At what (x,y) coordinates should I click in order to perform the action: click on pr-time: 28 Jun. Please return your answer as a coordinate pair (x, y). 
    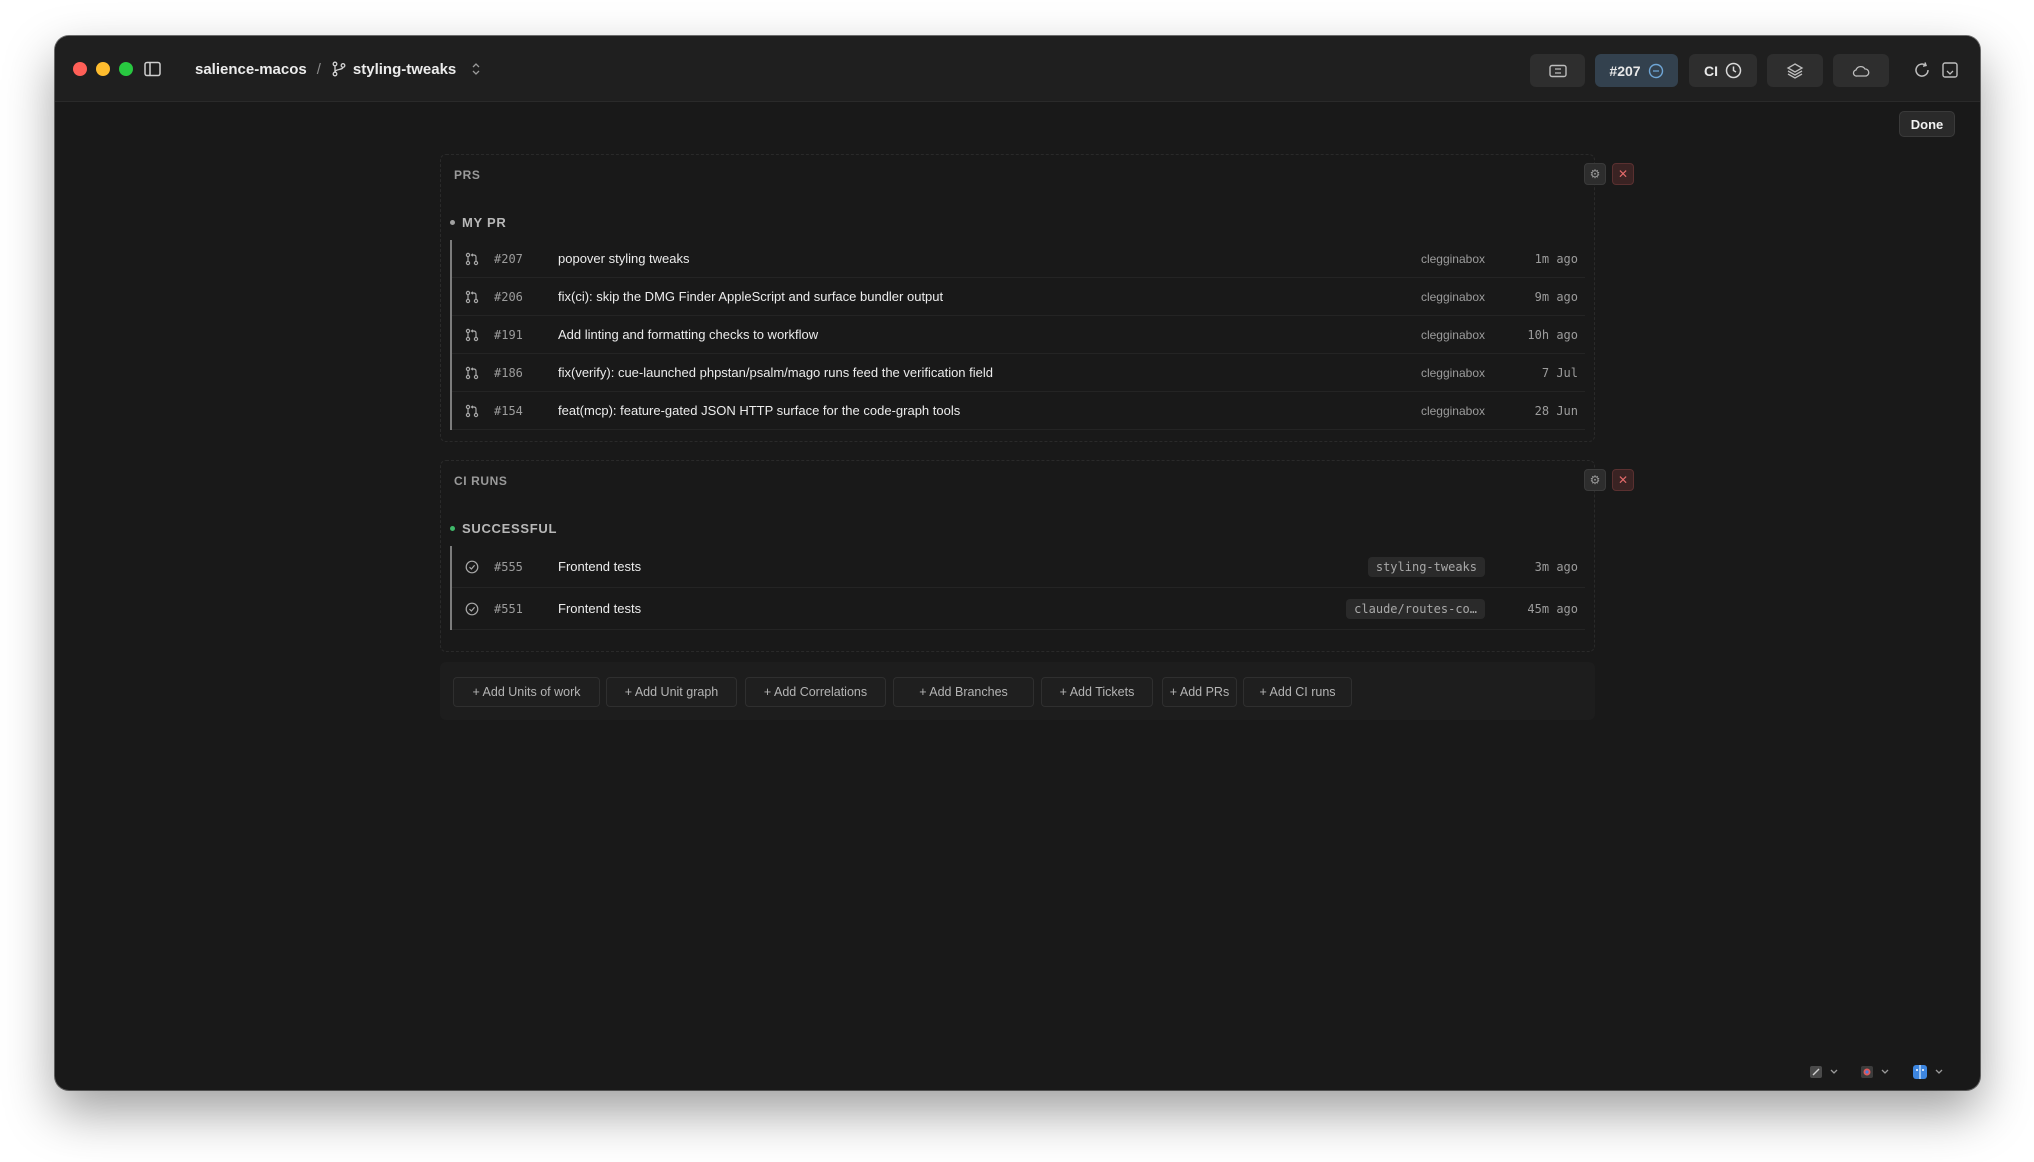
    Looking at the image, I should click on (1556, 410).